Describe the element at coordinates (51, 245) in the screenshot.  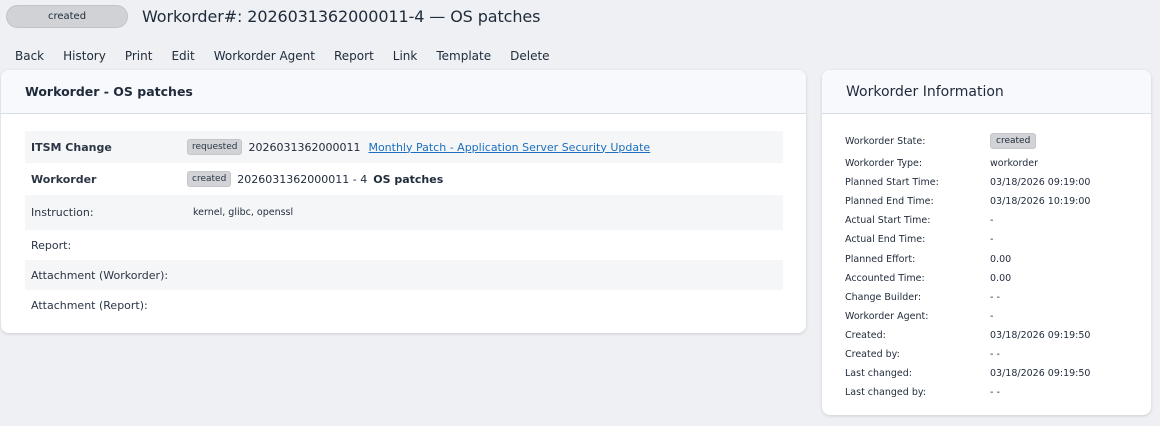
I see `report-label: Report:` at that location.